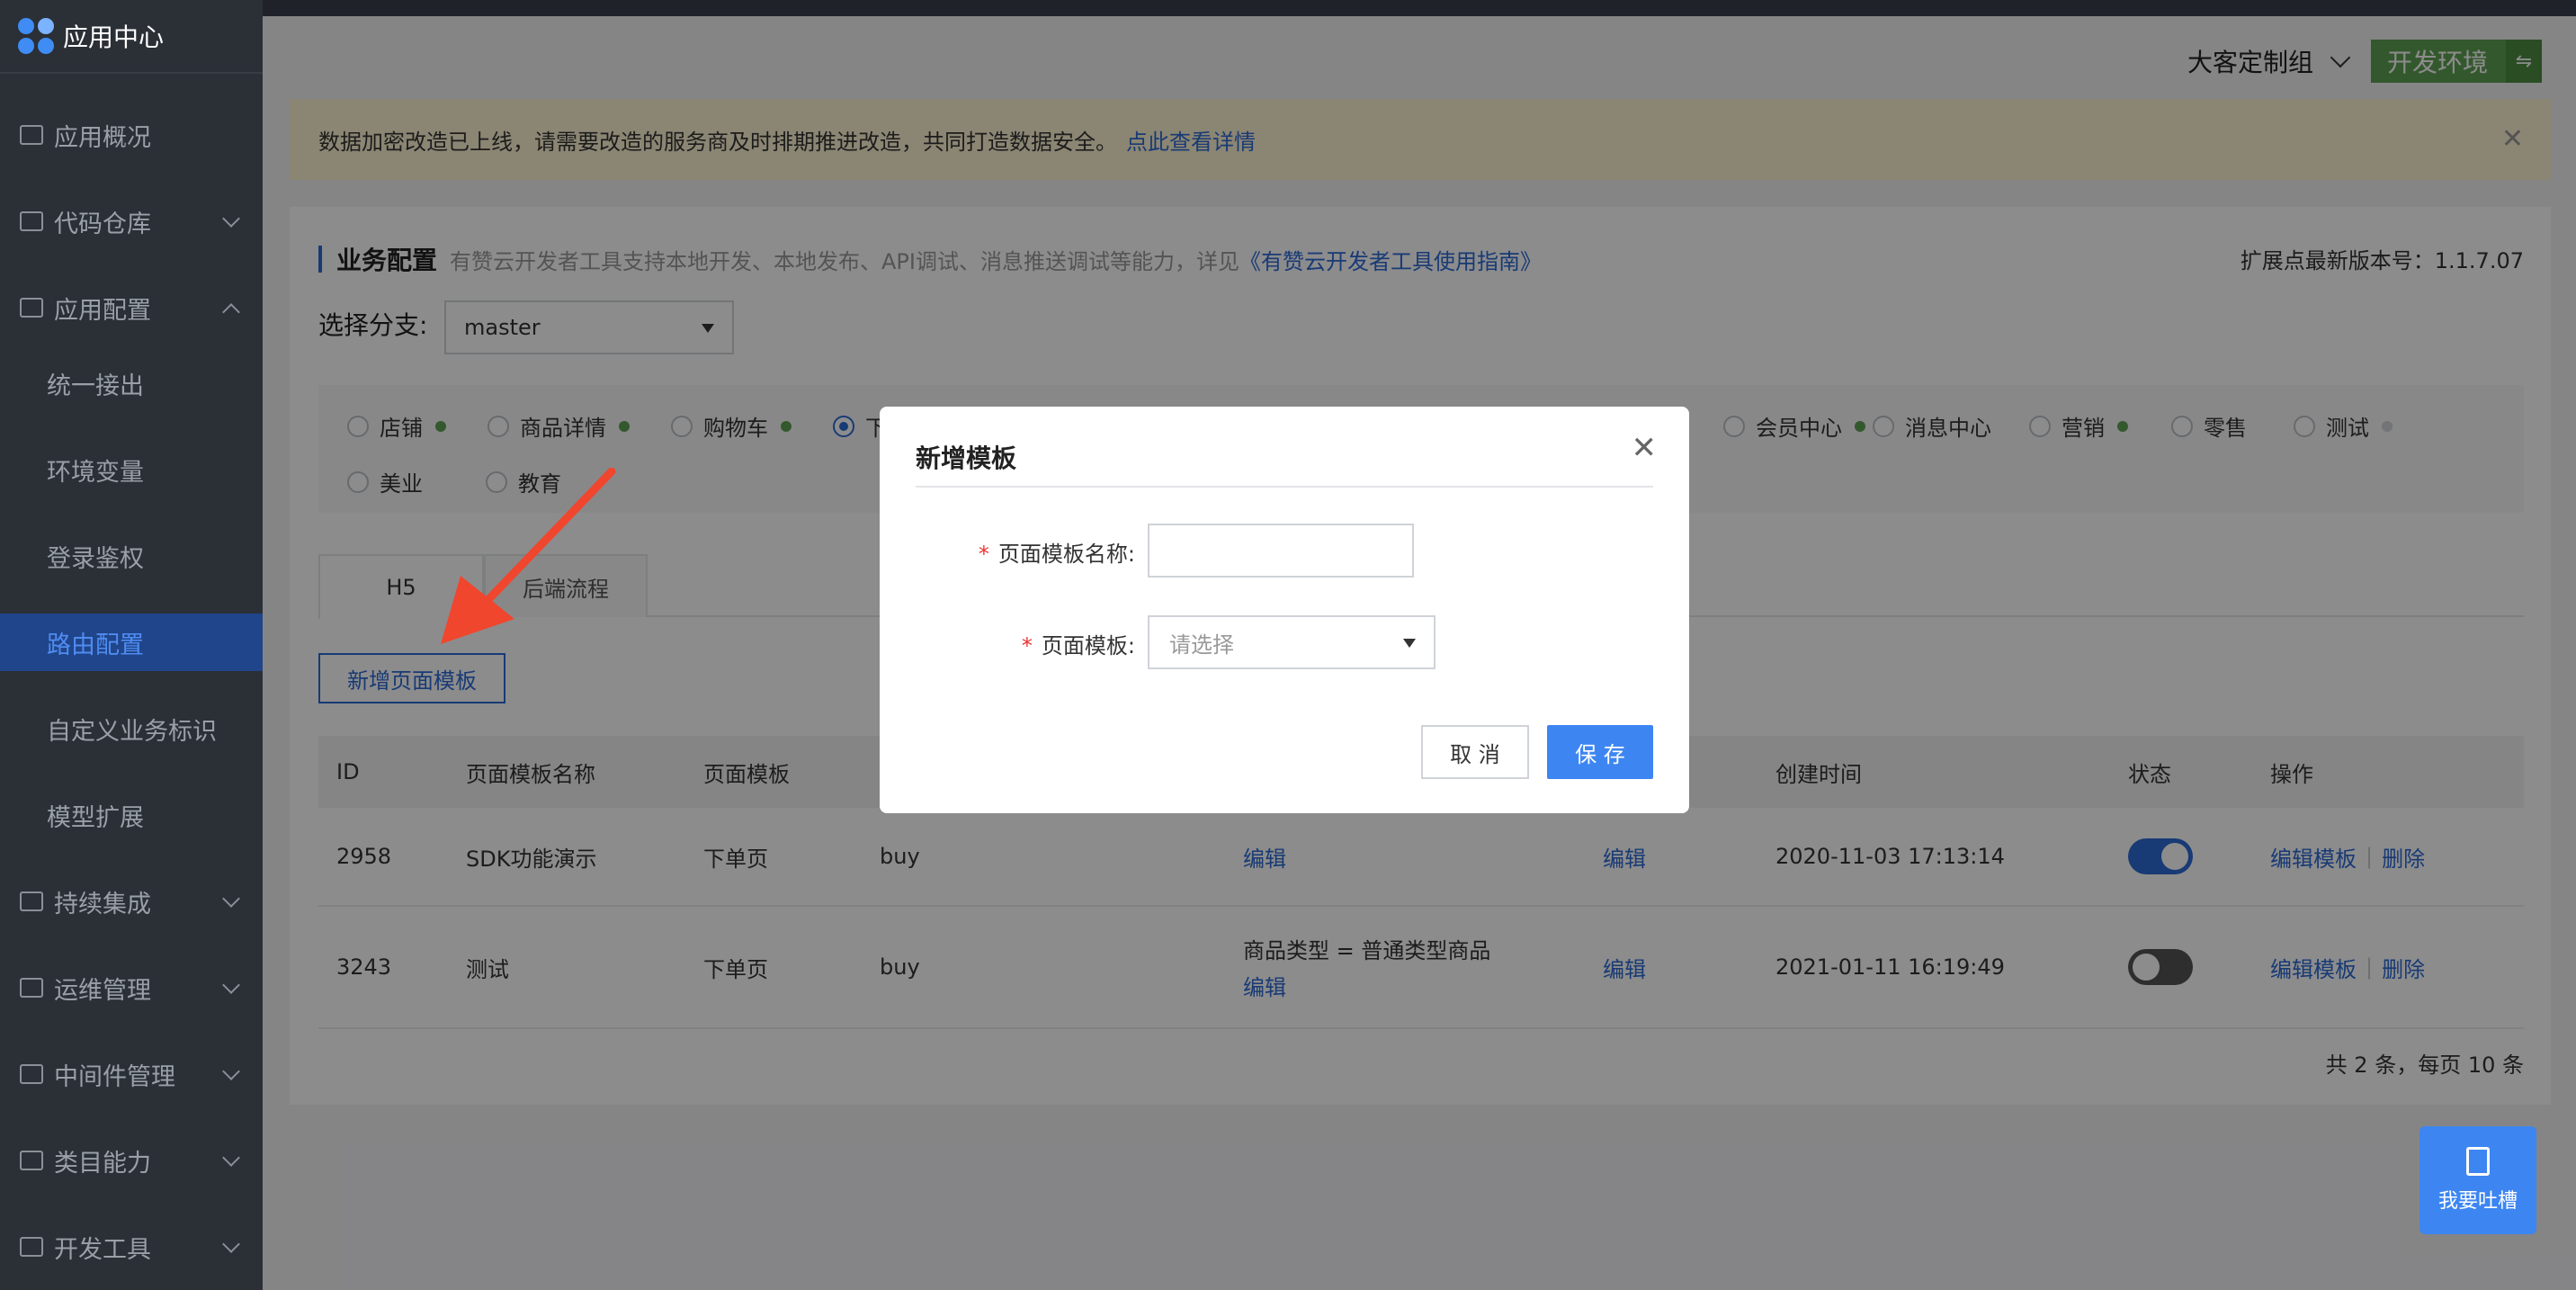 The height and width of the screenshot is (1290, 2576). What do you see at coordinates (1645, 448) in the screenshot?
I see `close-icon: ✕` at bounding box center [1645, 448].